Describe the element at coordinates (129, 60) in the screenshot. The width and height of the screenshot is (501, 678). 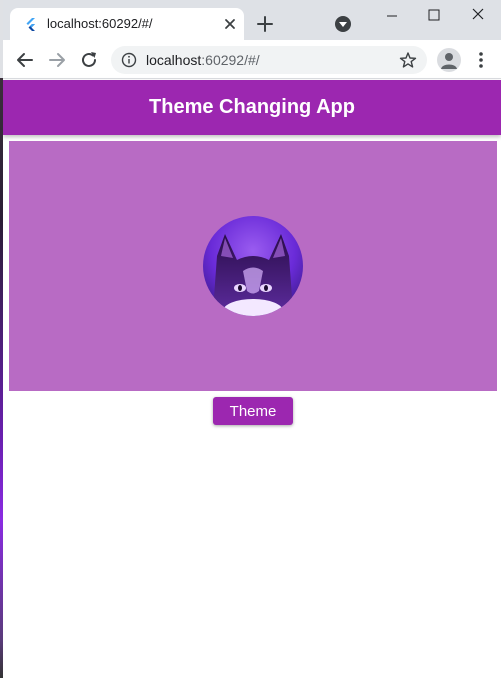
I see `info-icon` at that location.